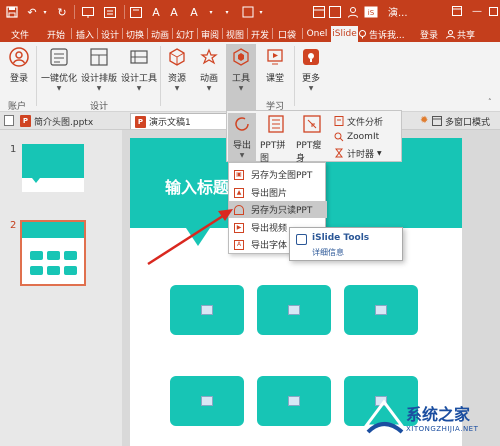  What do you see at coordinates (384, 416) in the screenshot?
I see `watermark-logo-icon` at bounding box center [384, 416].